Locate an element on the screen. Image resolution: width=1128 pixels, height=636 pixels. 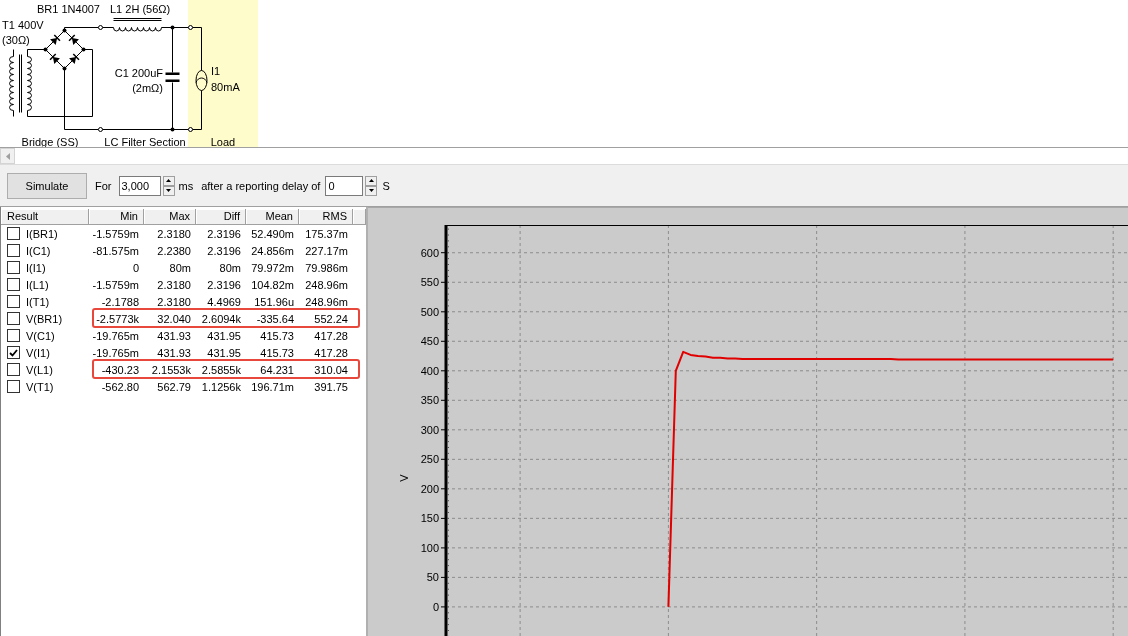
table-cell-text: 0 is located at coordinates (135, 267).